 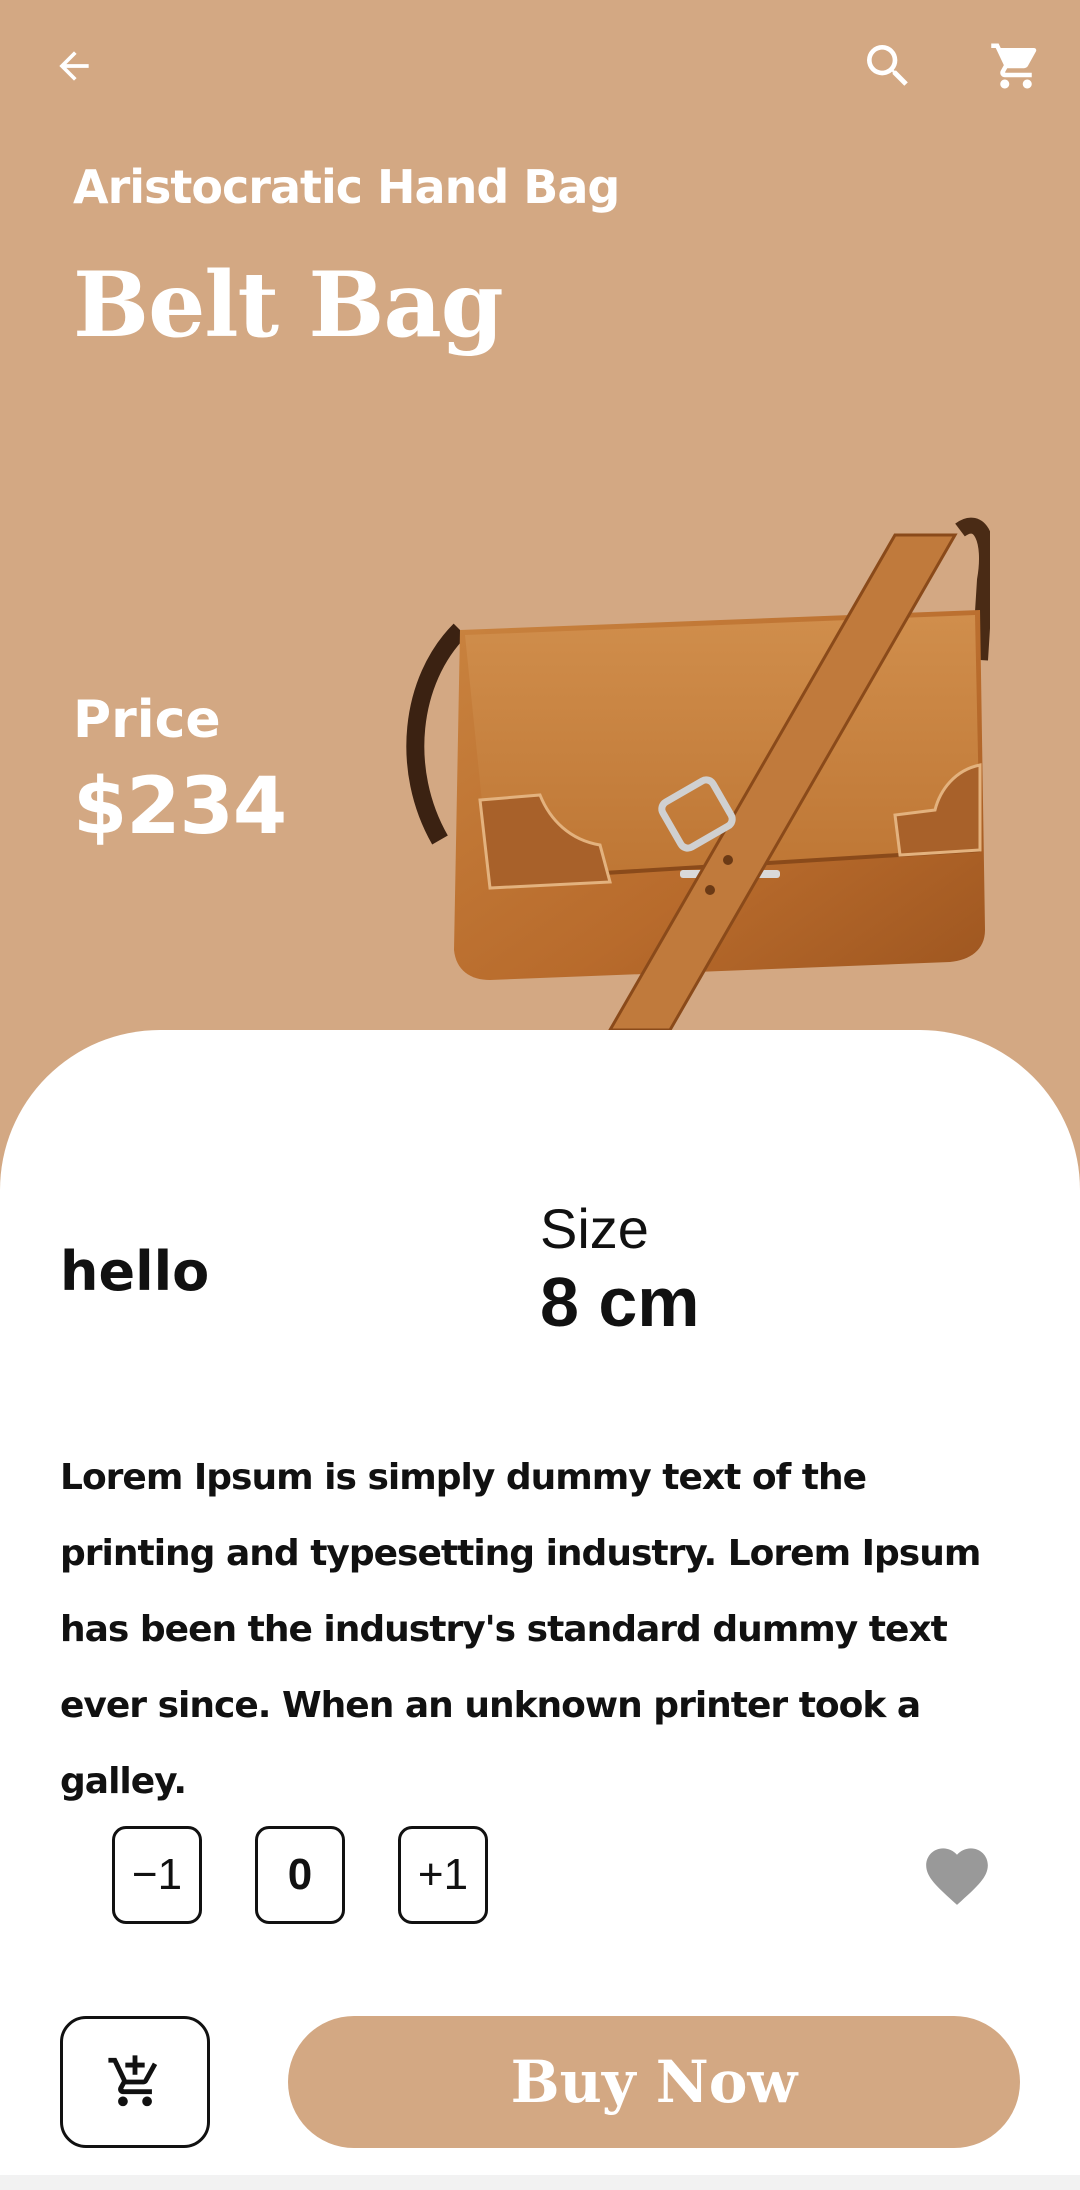 What do you see at coordinates (346, 187) in the screenshot?
I see `product-subtitle: Aristocratic Hand Bag` at bounding box center [346, 187].